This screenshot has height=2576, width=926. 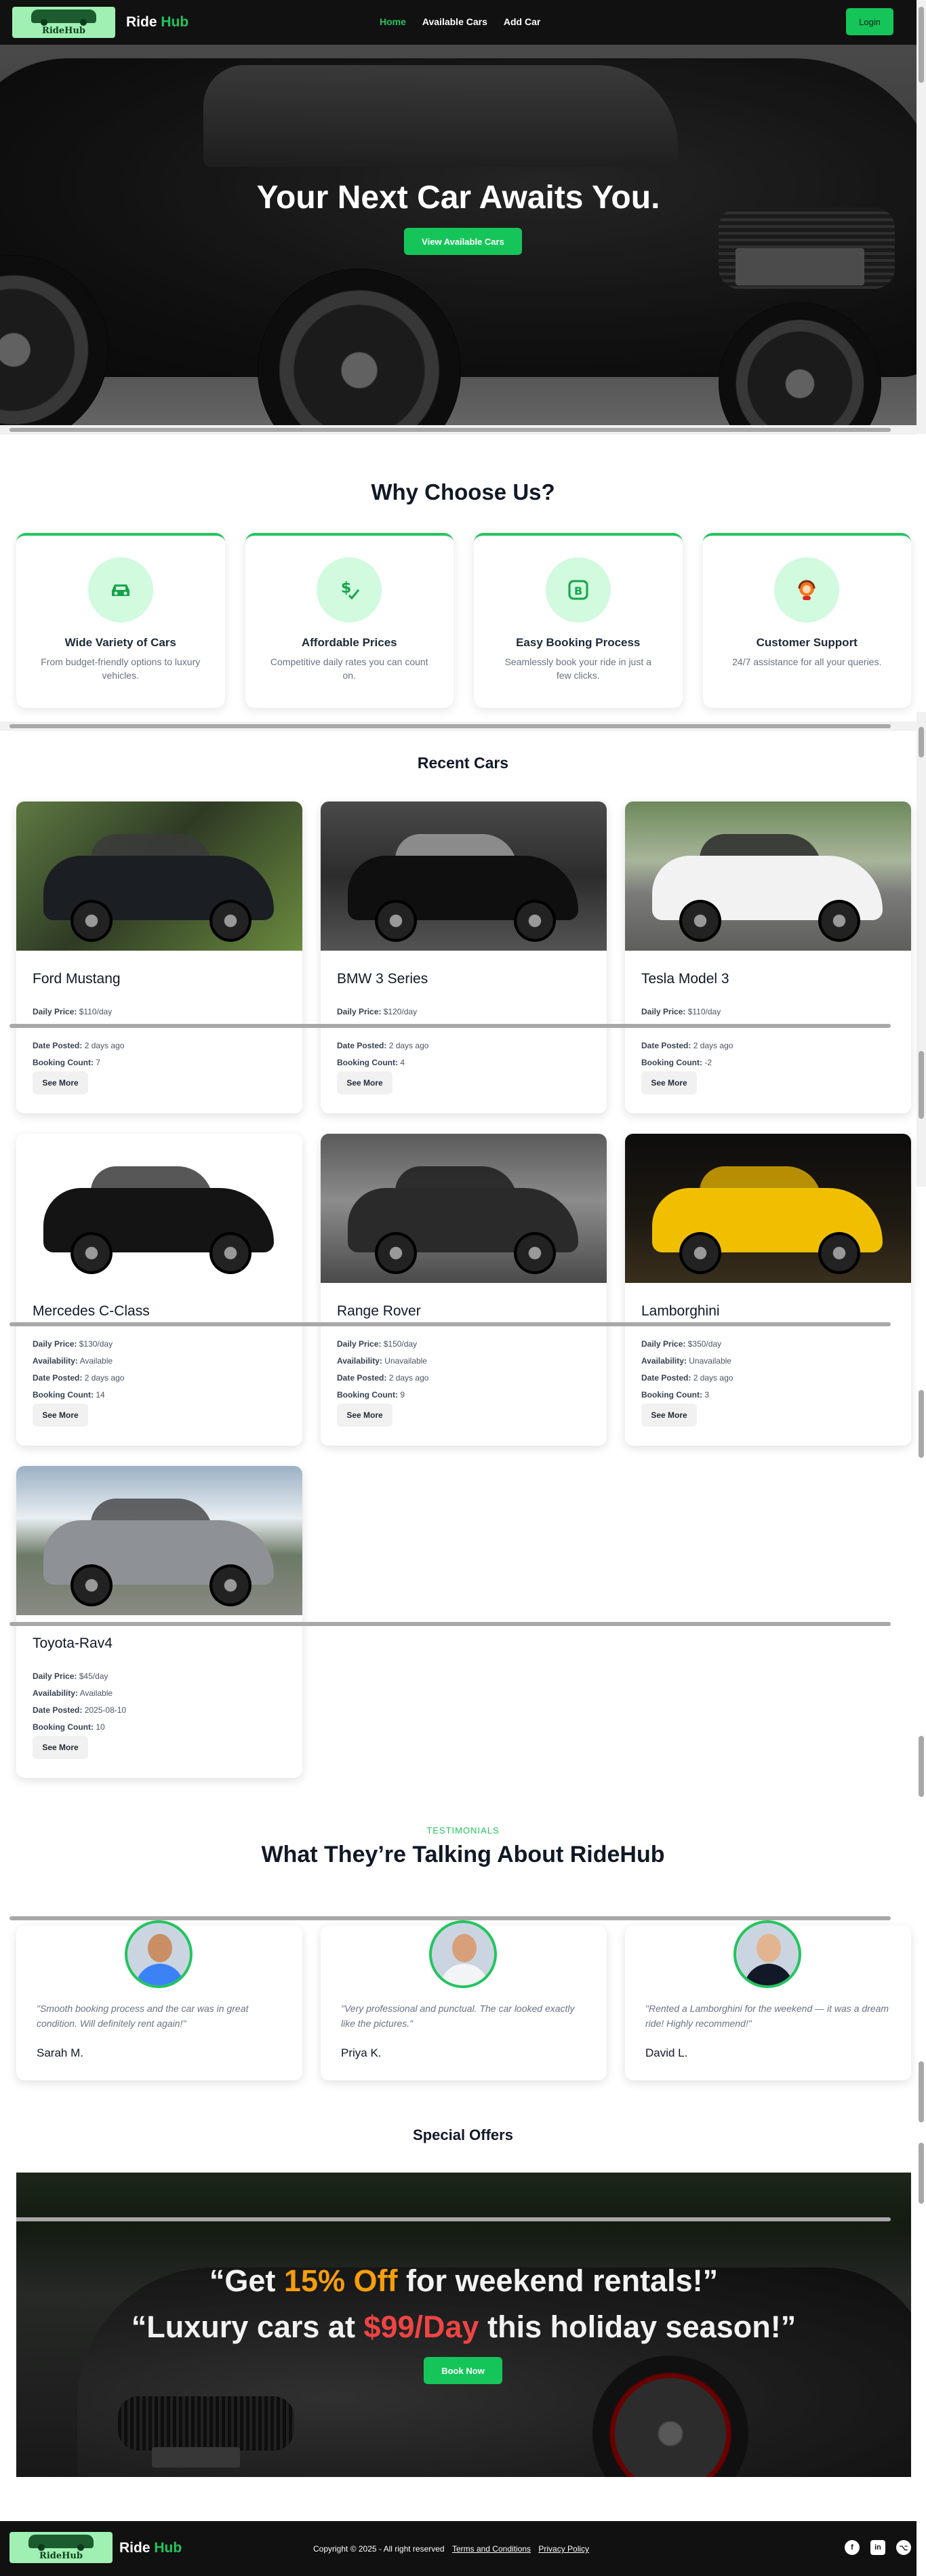 I want to click on avatar, so click(x=159, y=1954).